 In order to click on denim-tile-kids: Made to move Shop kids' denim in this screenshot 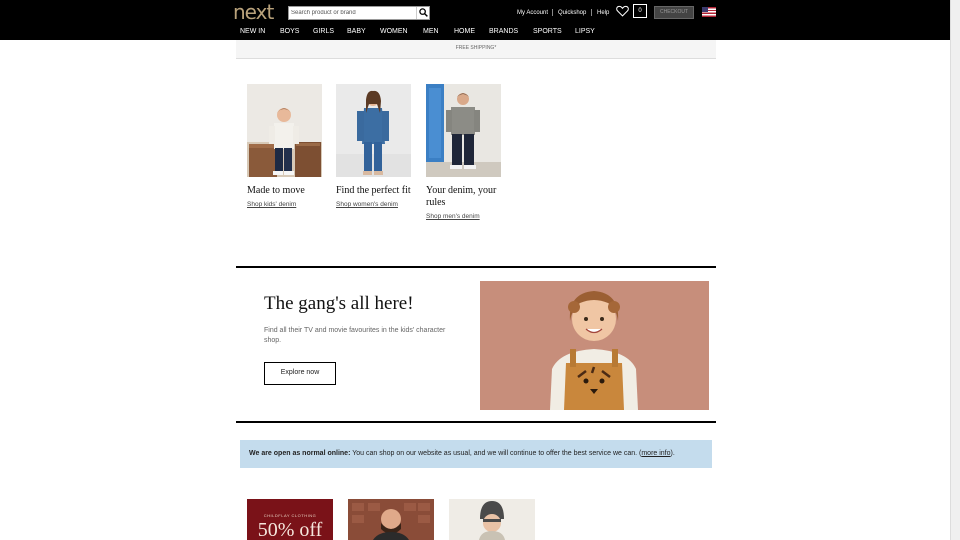, I will do `click(284, 146)`.